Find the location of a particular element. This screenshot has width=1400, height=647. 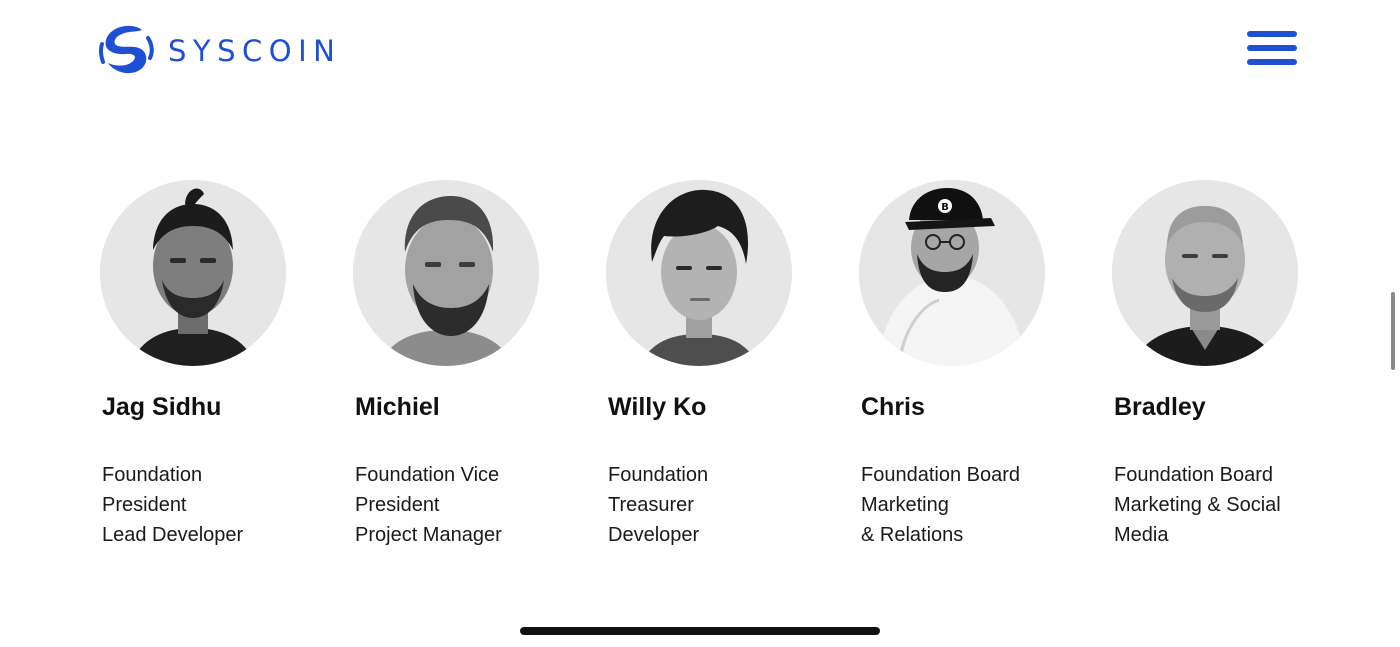

syscoin-logo-link: SYSCOIN is located at coordinates (219, 51).